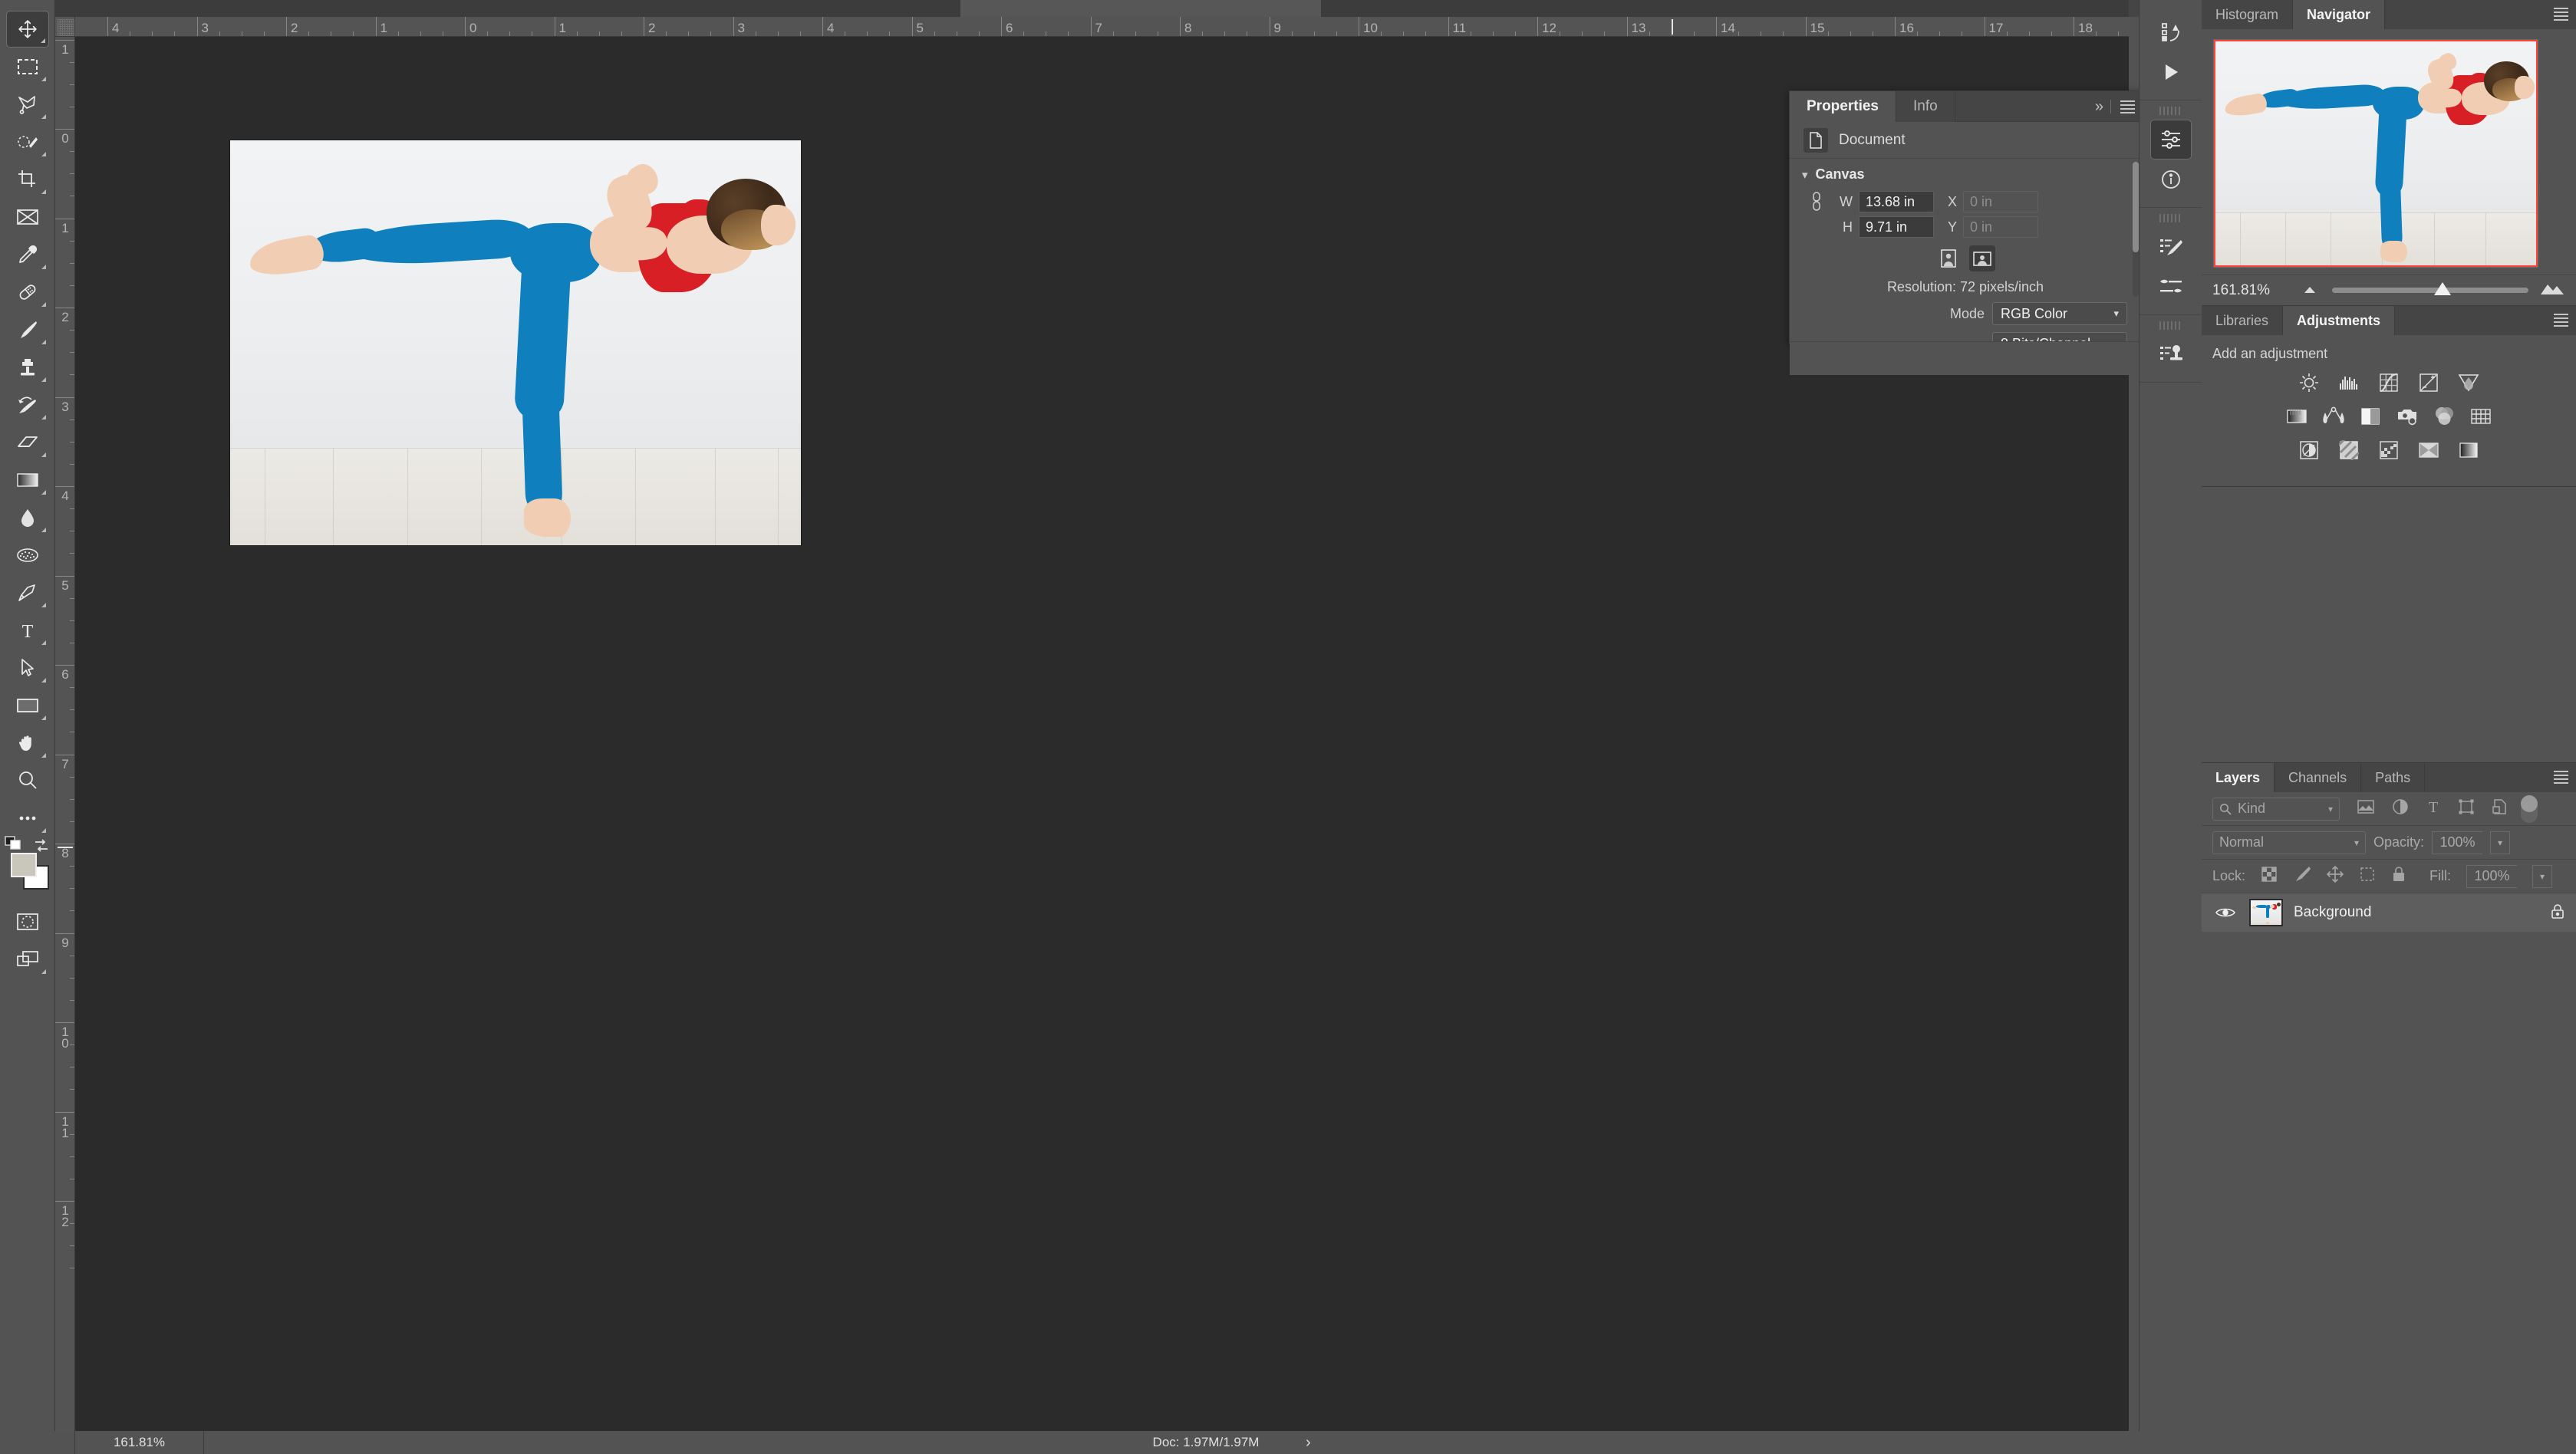  What do you see at coordinates (2388, 450) in the screenshot?
I see `threshold-icon` at bounding box center [2388, 450].